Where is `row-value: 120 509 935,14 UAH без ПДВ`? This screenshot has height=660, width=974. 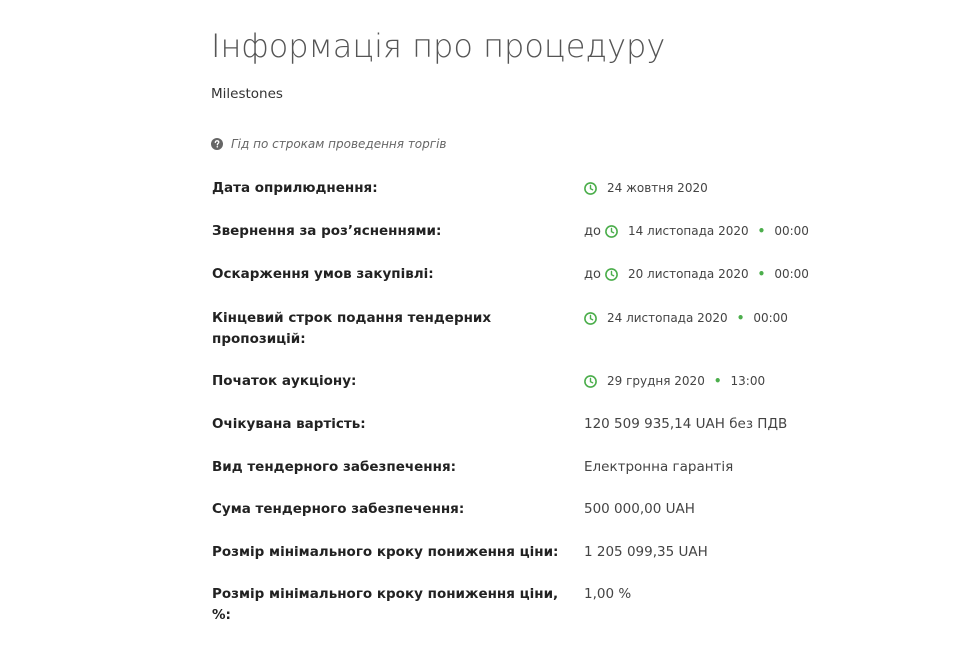
row-value: 120 509 935,14 UAH без ПДВ is located at coordinates (686, 424).